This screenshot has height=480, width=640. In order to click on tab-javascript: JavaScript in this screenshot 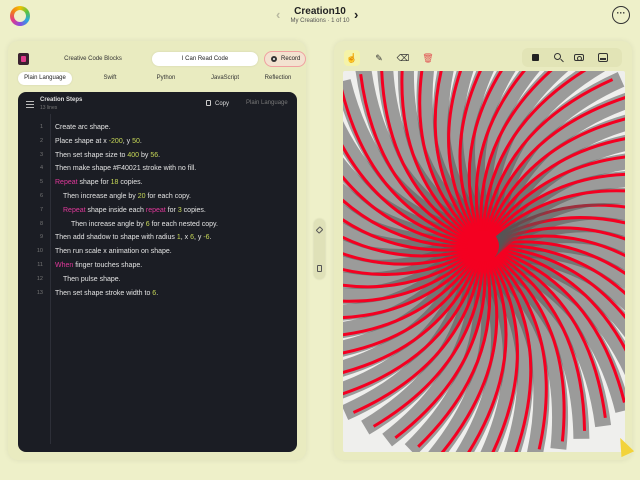, I will do `click(225, 78)`.